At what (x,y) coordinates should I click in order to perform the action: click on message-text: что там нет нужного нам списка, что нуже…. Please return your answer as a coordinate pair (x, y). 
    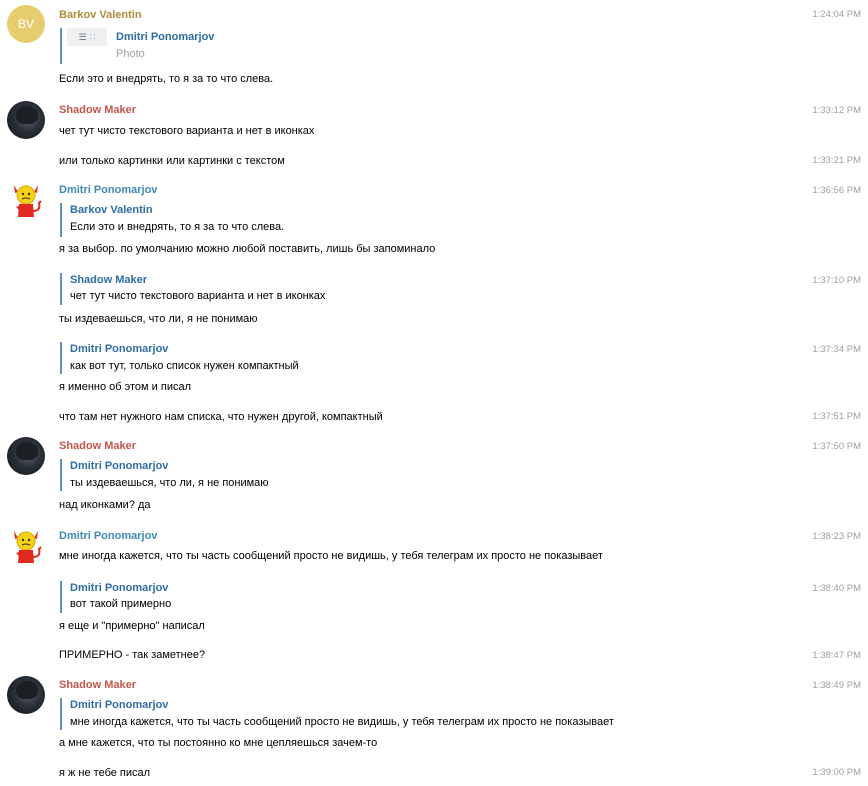
    Looking at the image, I should click on (221, 417).